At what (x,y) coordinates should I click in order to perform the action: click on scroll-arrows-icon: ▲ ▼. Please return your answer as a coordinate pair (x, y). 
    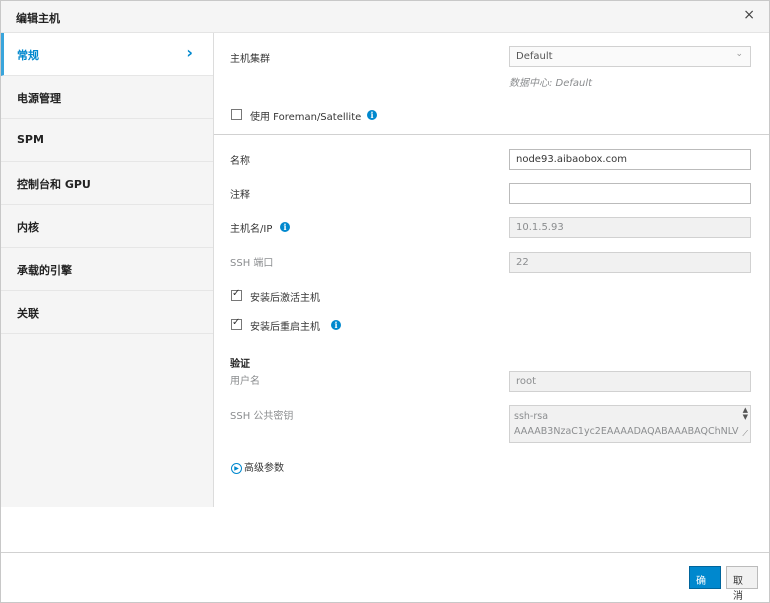
    Looking at the image, I should click on (745, 414).